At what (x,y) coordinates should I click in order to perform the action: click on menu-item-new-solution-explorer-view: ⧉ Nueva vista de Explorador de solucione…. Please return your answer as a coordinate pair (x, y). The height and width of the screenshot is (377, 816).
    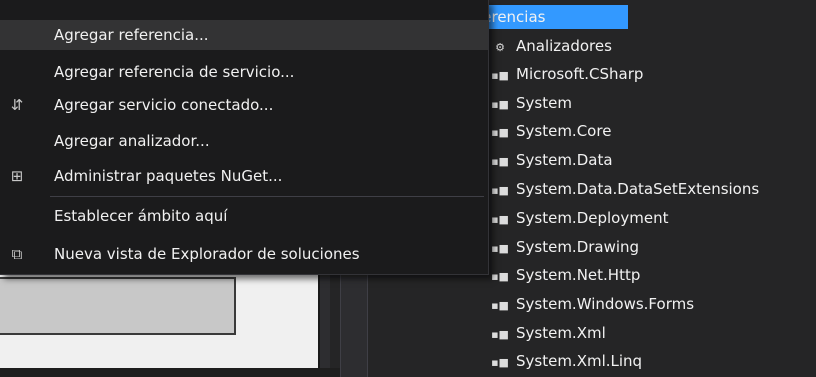
    Looking at the image, I should click on (244, 254).